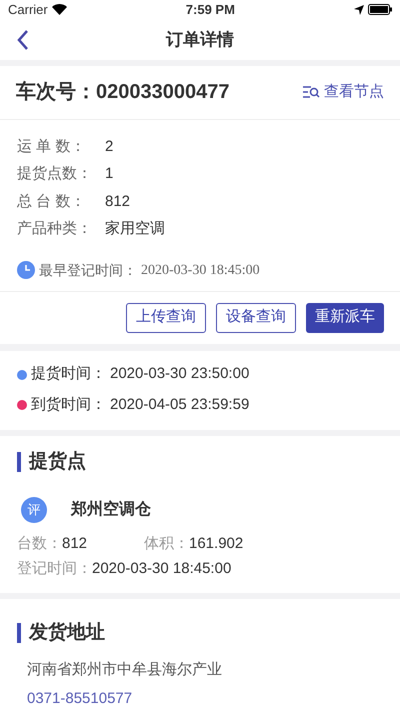 The width and height of the screenshot is (400, 710). What do you see at coordinates (123, 93) in the screenshot?
I see `trip-number: 车次号：020033000477` at bounding box center [123, 93].